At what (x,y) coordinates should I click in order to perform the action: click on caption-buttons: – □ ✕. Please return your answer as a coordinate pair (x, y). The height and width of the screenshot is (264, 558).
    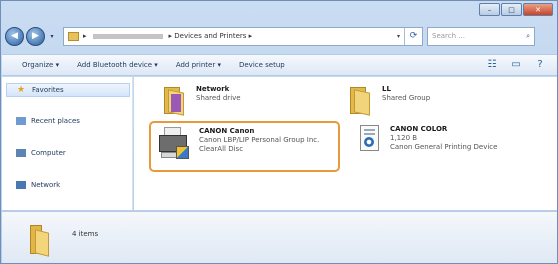
    Looking at the image, I should click on (515, 9).